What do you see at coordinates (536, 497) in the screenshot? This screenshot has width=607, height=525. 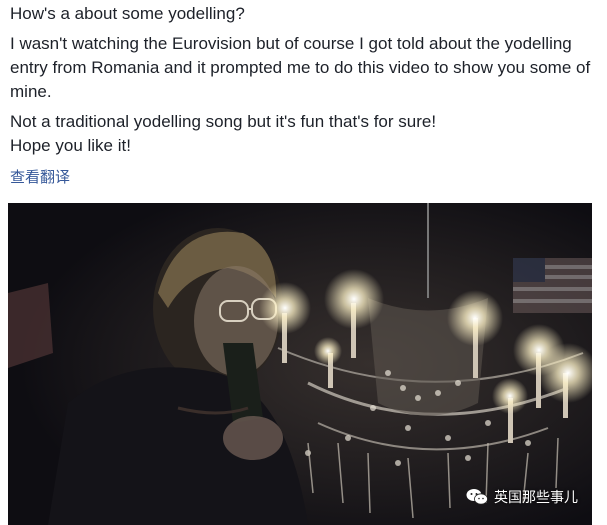 I see `watermark-text: 英国那些事儿` at bounding box center [536, 497].